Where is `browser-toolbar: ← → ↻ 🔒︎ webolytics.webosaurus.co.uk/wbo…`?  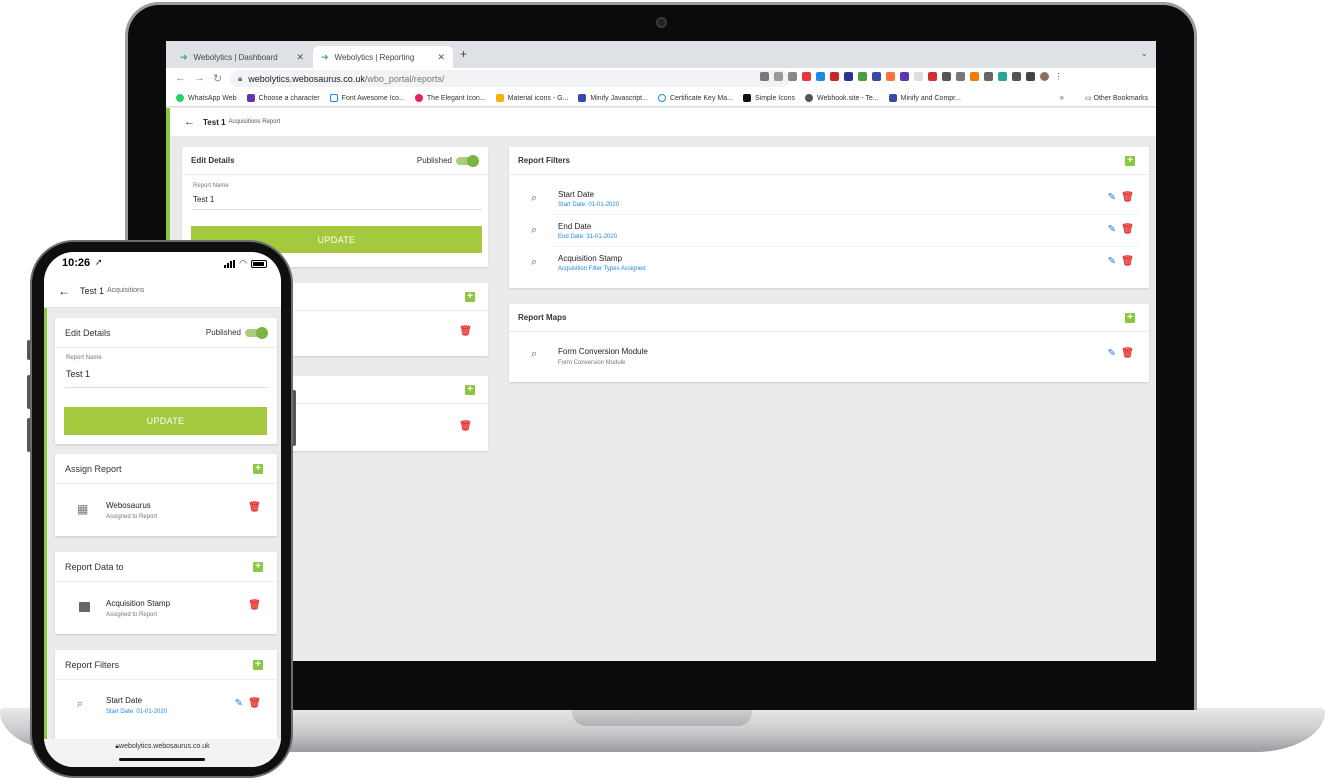
browser-toolbar: ← → ↻ 🔒︎ webolytics.webosaurus.co.uk/wbo… is located at coordinates (661, 79).